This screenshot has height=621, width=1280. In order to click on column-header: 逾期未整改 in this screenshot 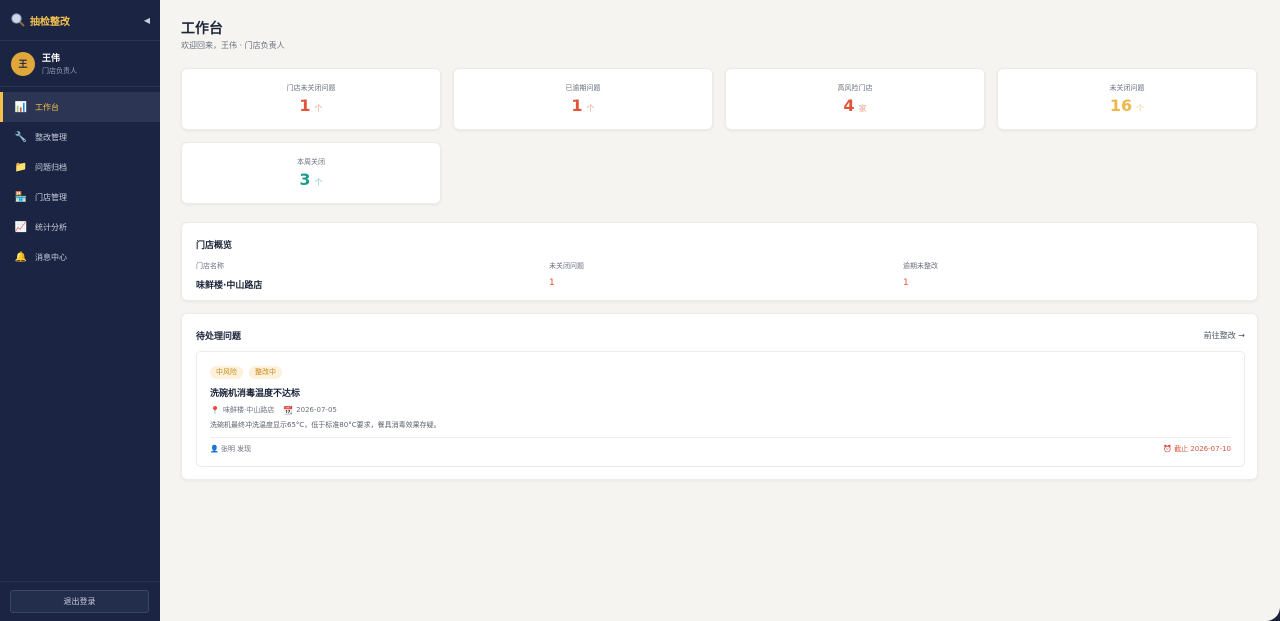, I will do `click(920, 266)`.